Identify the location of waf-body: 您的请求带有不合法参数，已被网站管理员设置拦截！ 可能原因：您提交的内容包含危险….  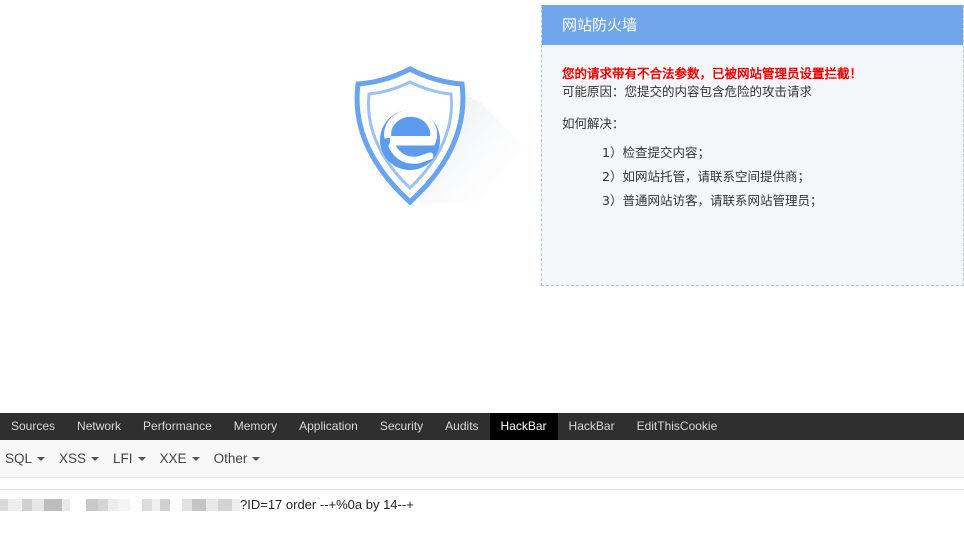
(752, 129).